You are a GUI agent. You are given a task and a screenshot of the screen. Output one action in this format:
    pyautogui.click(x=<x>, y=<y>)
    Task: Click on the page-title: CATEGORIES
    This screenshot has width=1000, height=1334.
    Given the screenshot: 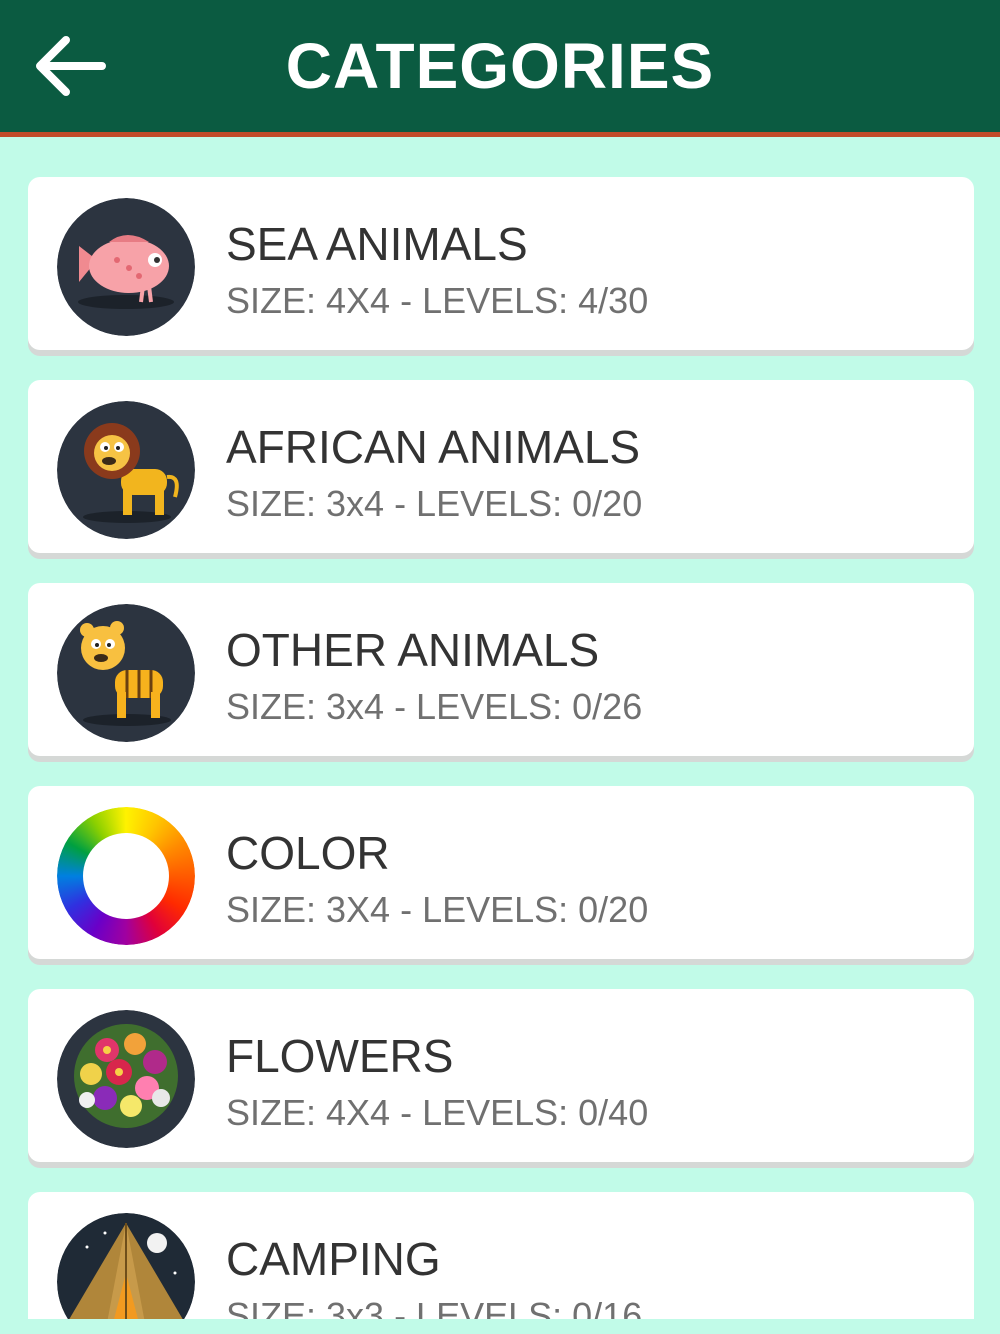 What is the action you would take?
    pyautogui.click(x=500, y=66)
    